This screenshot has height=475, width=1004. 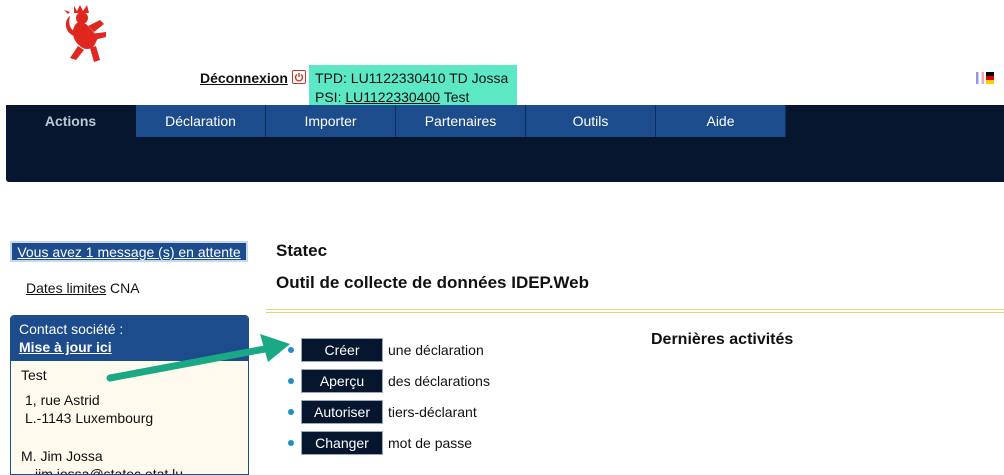 What do you see at coordinates (66, 288) in the screenshot?
I see `deadlines-link: Dates limites` at bounding box center [66, 288].